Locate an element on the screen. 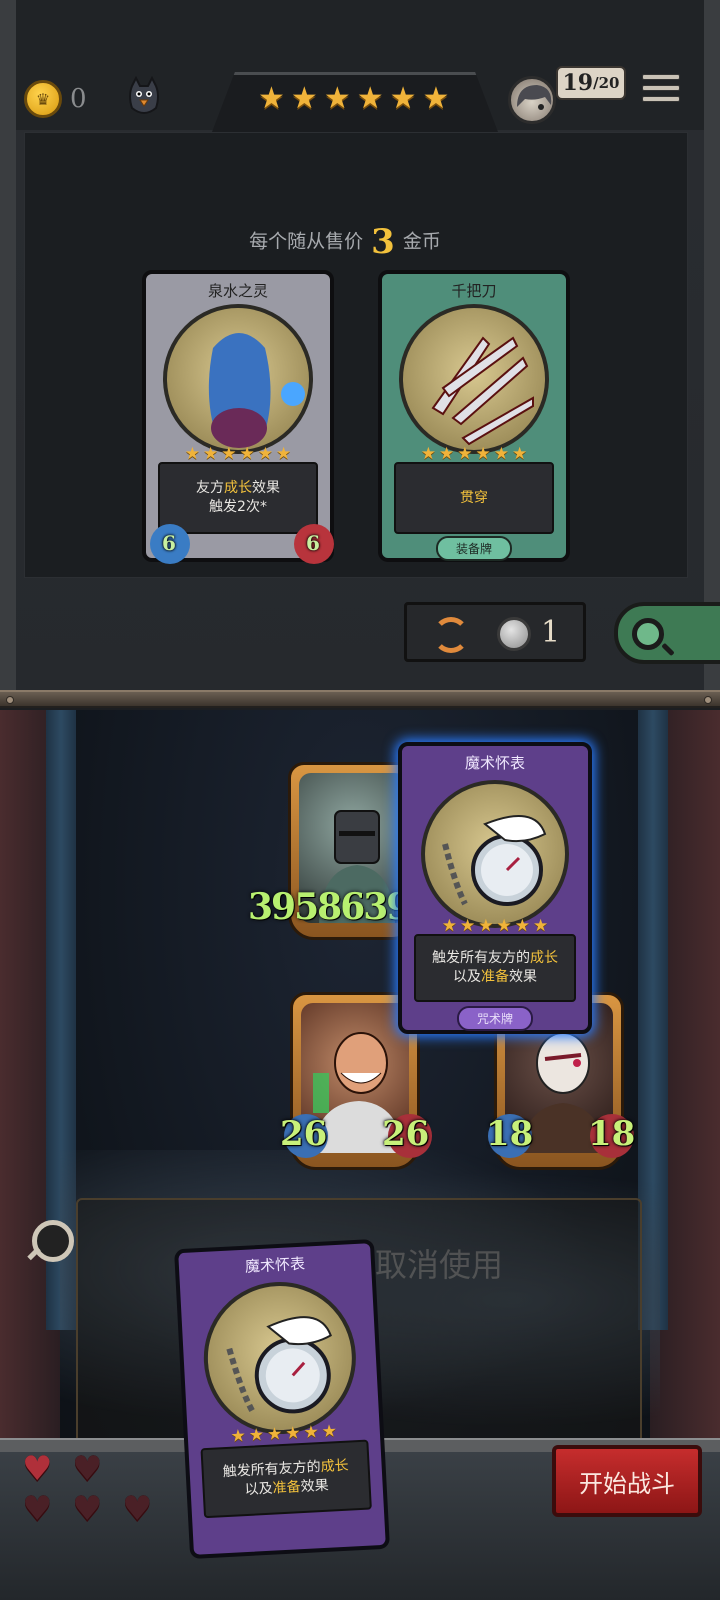  gold-coin-icon: ♛ is located at coordinates (43, 99).